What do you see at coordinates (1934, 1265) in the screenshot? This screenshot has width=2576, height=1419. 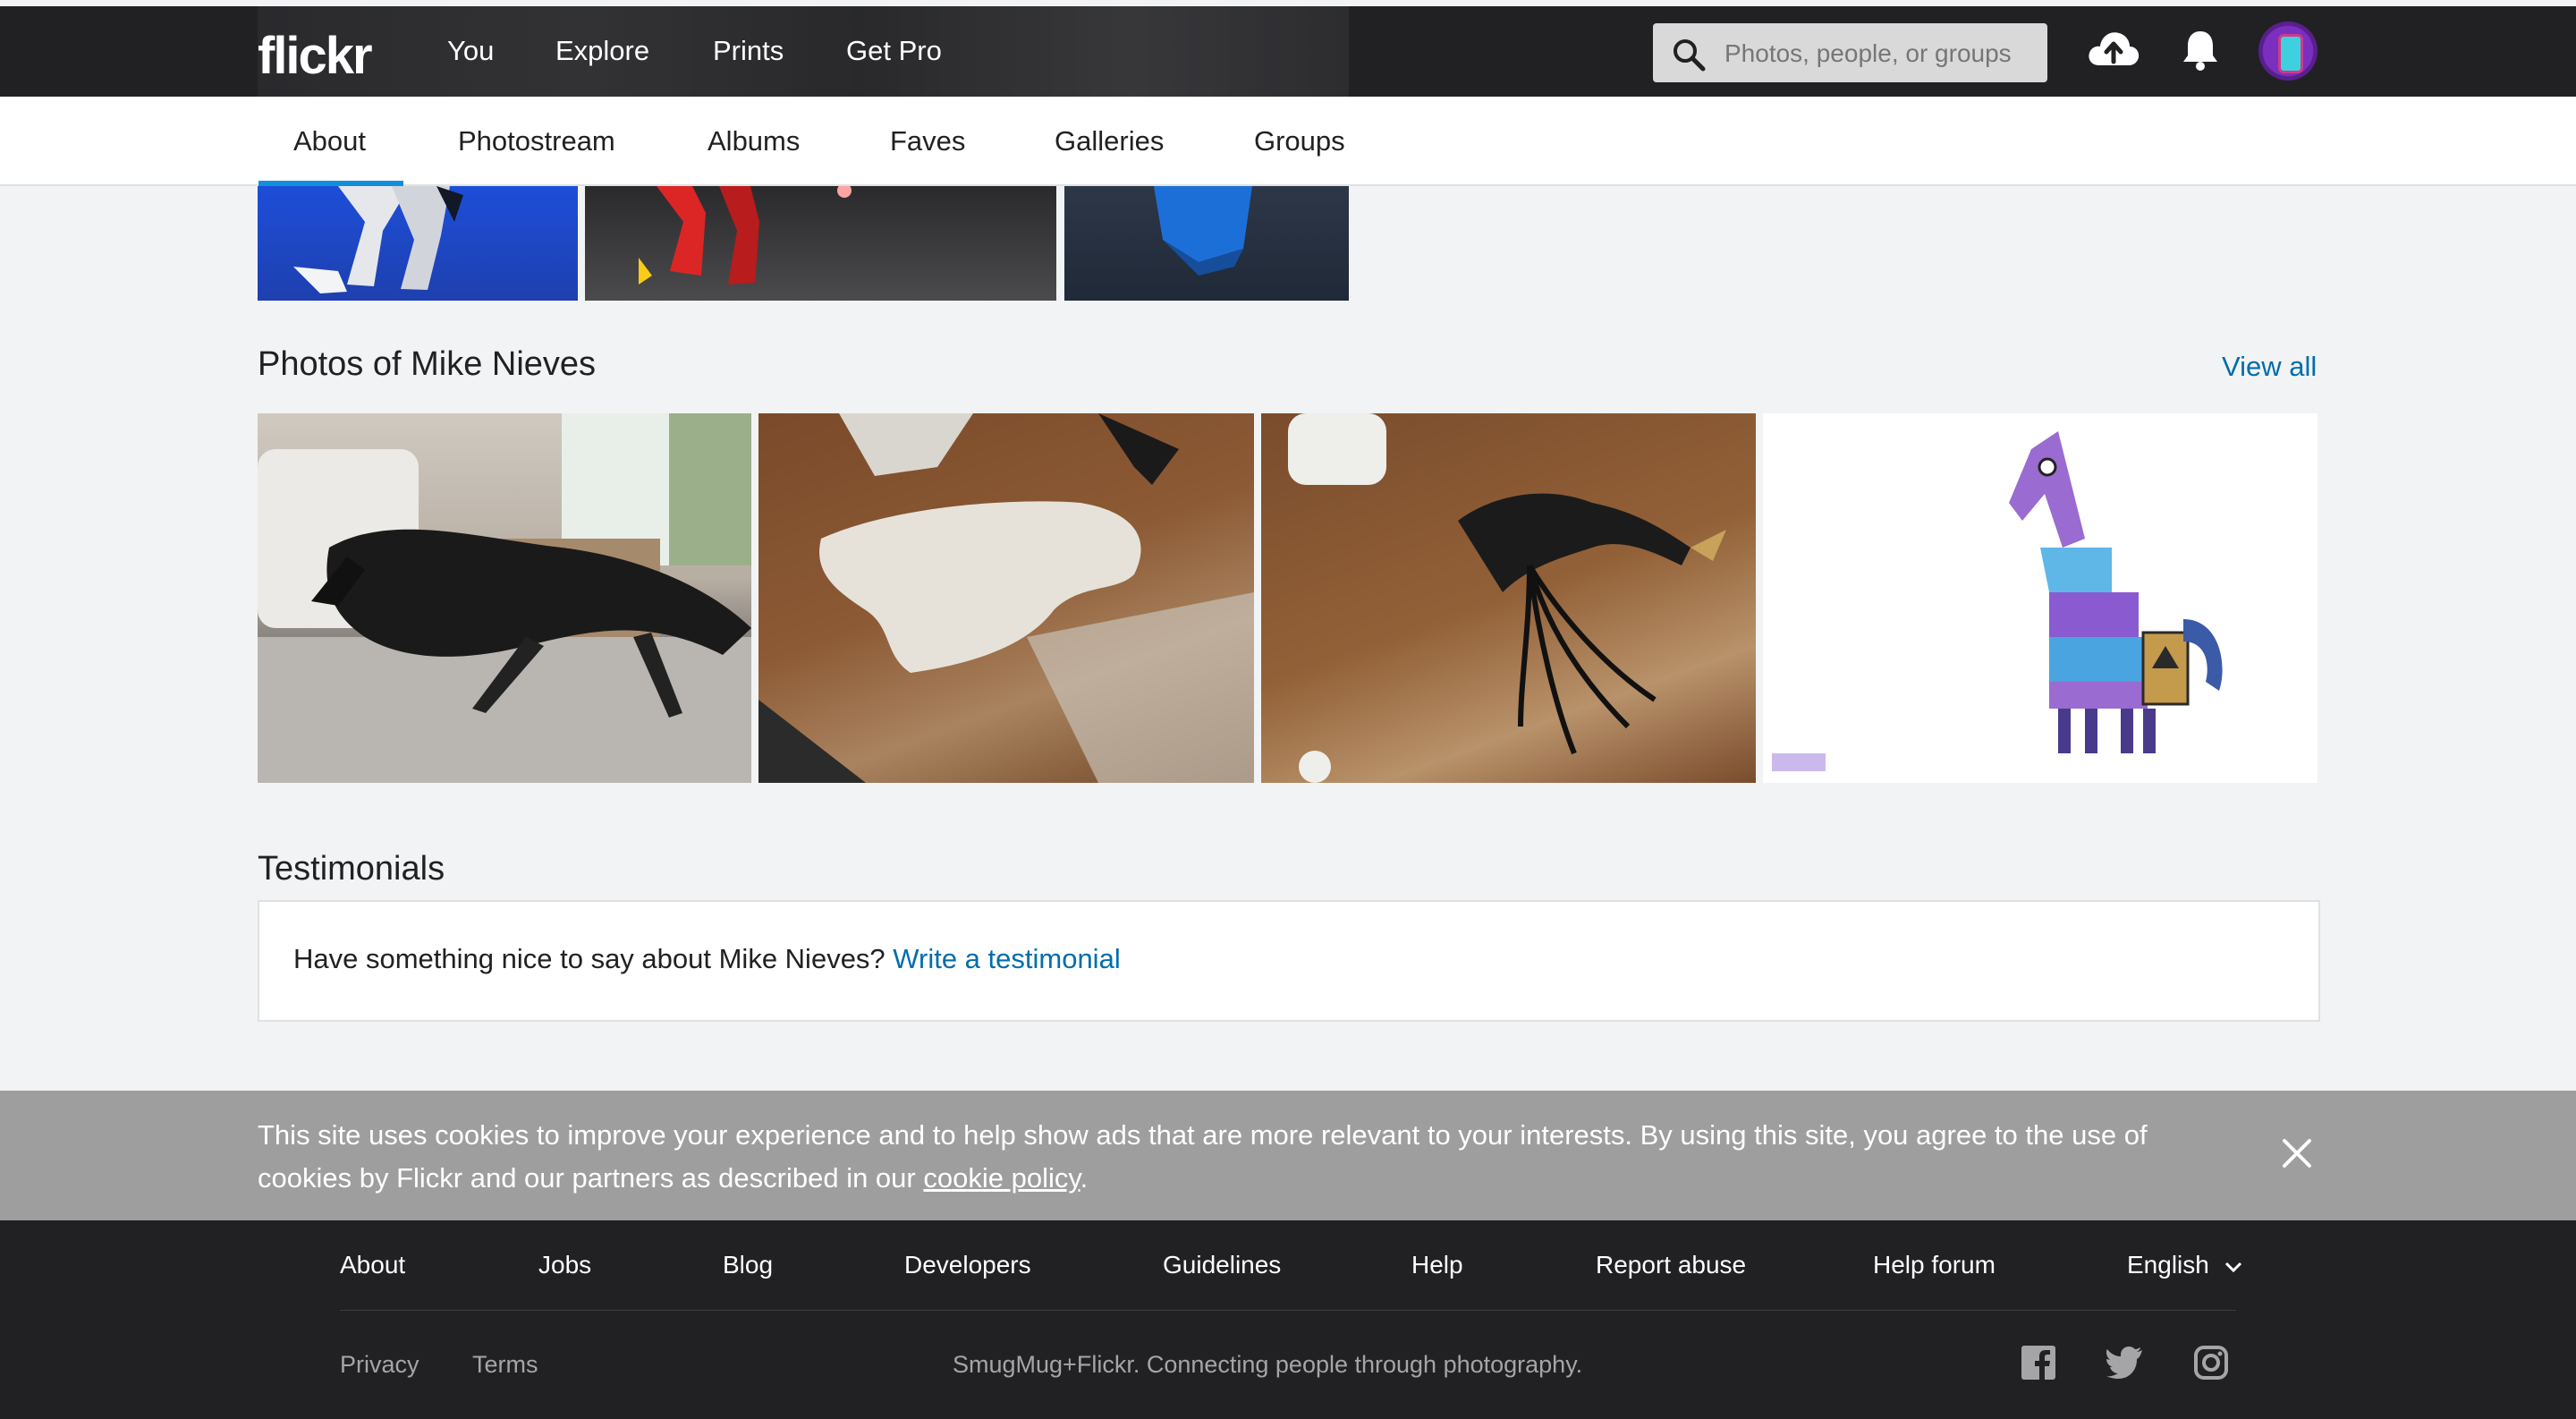 I see `footer-link-help-forum: Help forum` at bounding box center [1934, 1265].